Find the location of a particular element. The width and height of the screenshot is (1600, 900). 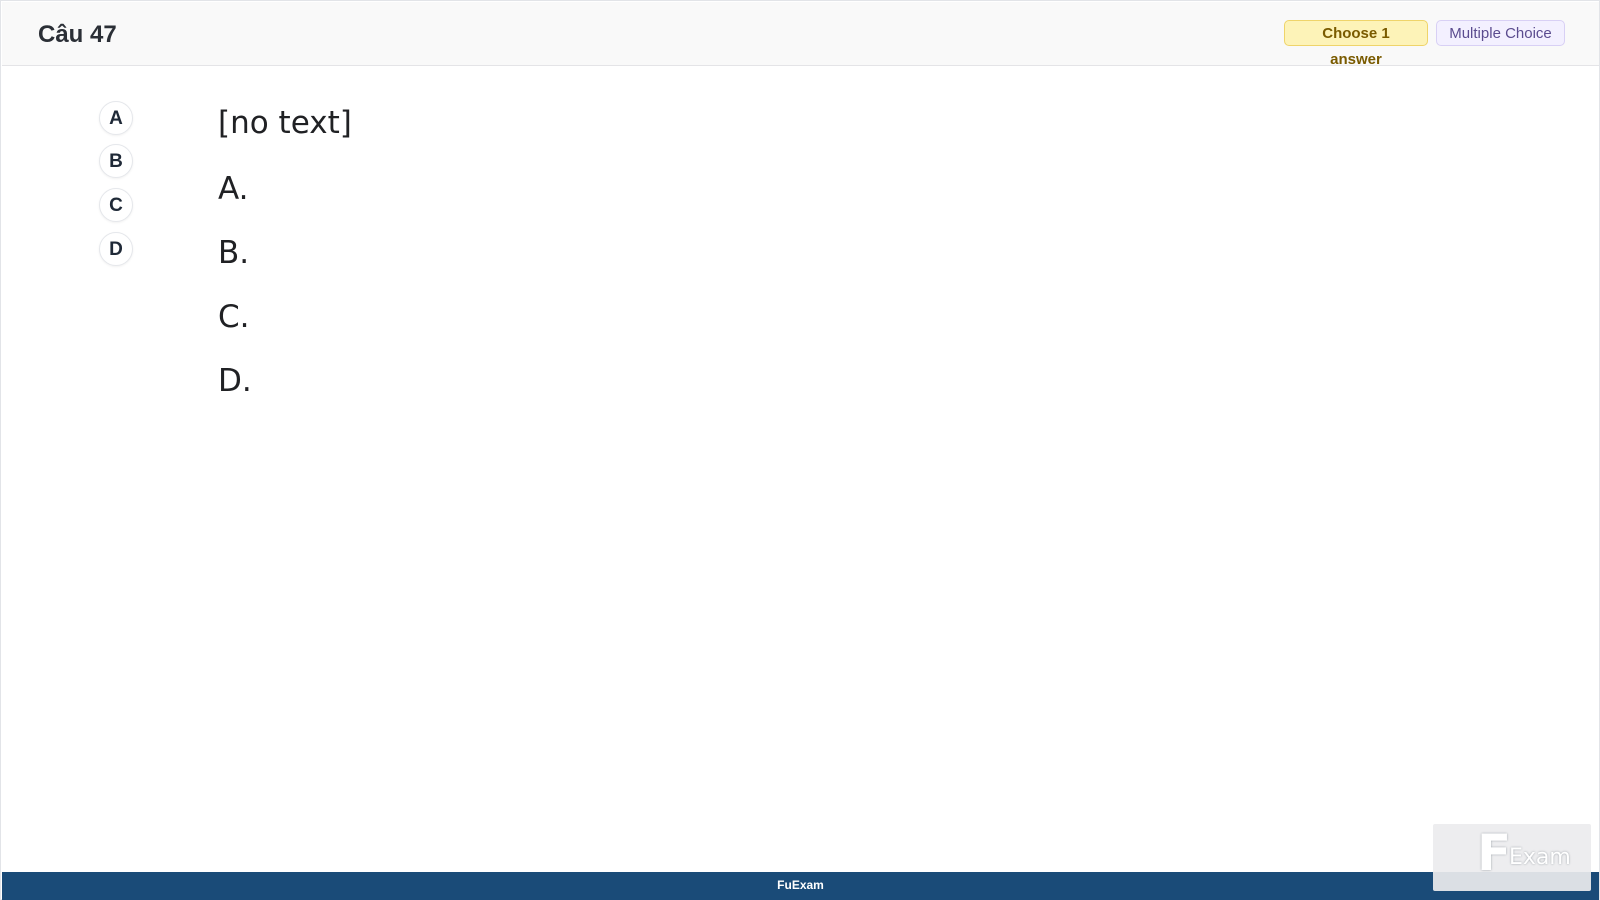

footer-bar: FuExam is located at coordinates (800, 886).